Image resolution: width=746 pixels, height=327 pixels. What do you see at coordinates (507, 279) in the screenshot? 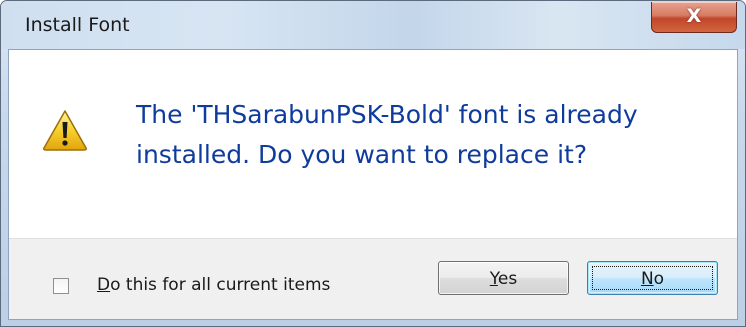
I see `yes-label: es` at bounding box center [507, 279].